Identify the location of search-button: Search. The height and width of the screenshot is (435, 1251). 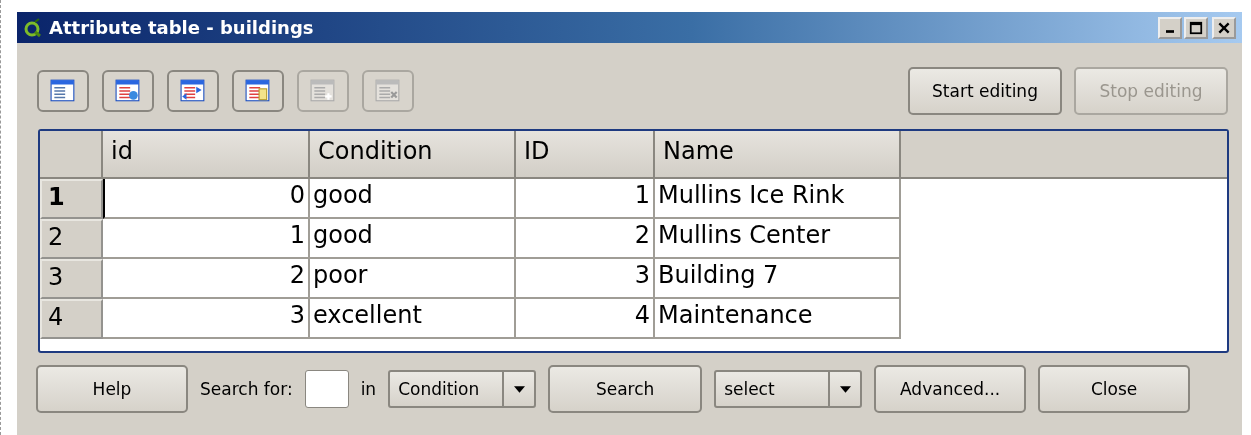
(625, 389).